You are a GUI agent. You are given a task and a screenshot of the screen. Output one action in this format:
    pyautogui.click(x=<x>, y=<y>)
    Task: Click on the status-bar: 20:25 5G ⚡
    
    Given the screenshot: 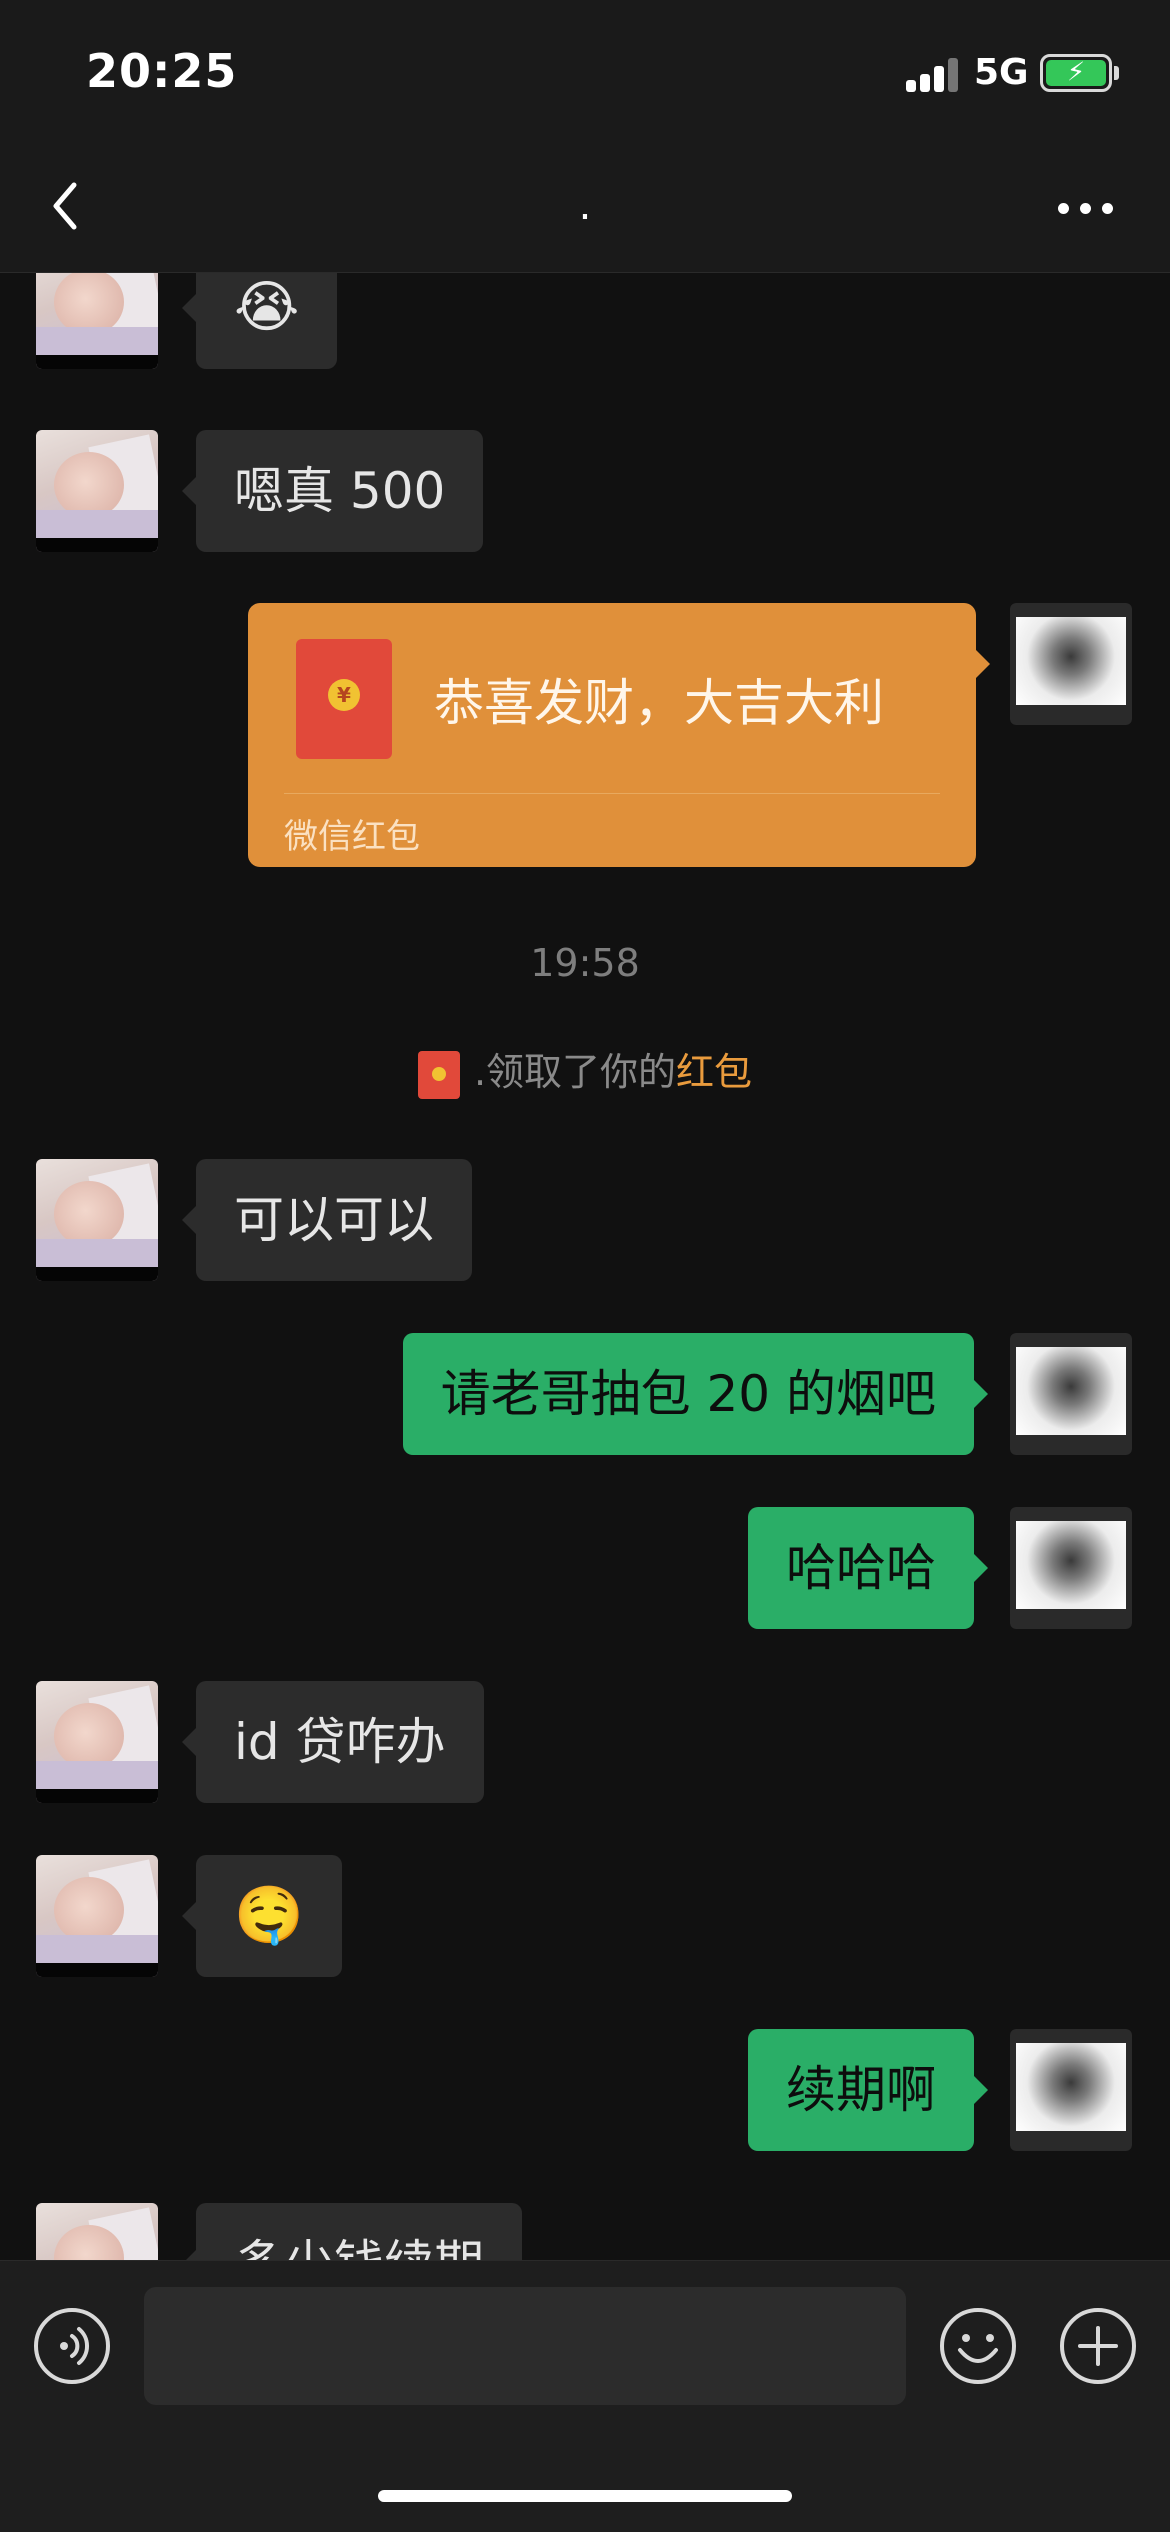 What is the action you would take?
    pyautogui.click(x=585, y=67)
    